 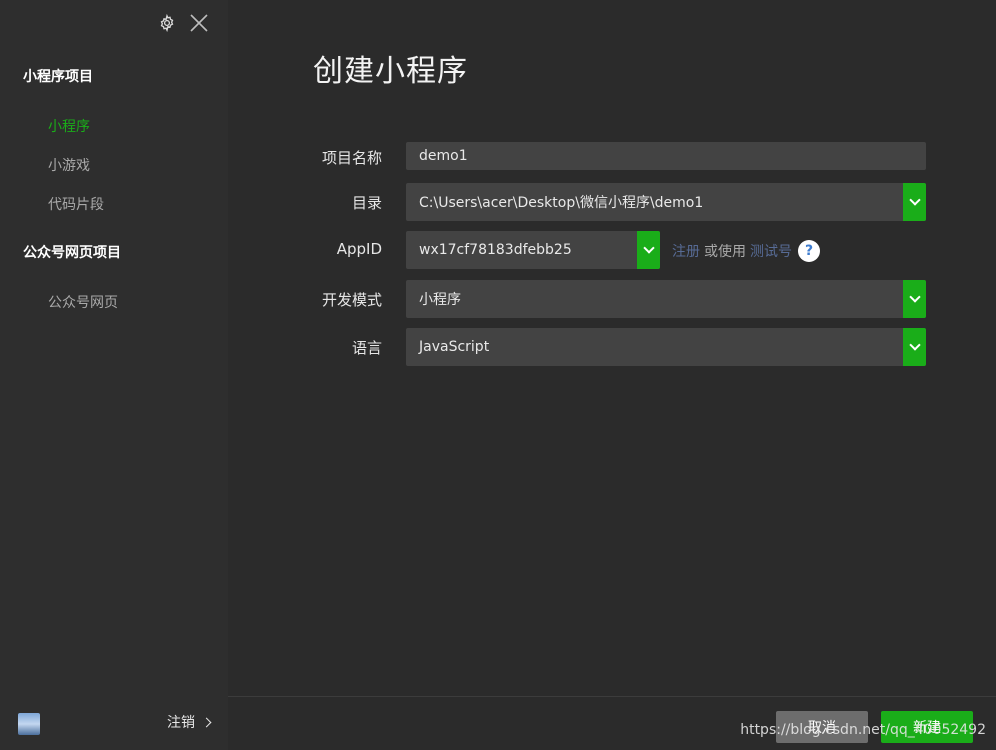 What do you see at coordinates (366, 203) in the screenshot?
I see `directory-label: 目录` at bounding box center [366, 203].